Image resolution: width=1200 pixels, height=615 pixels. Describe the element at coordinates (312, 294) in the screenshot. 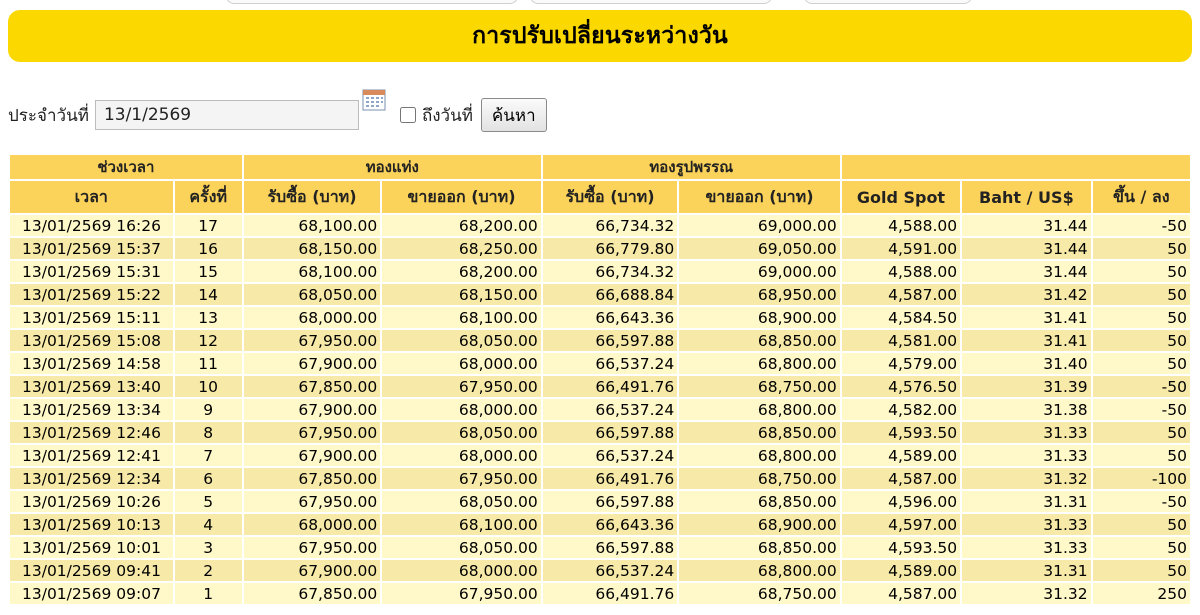

I see `cell-bar-buy: 68,050.00` at that location.